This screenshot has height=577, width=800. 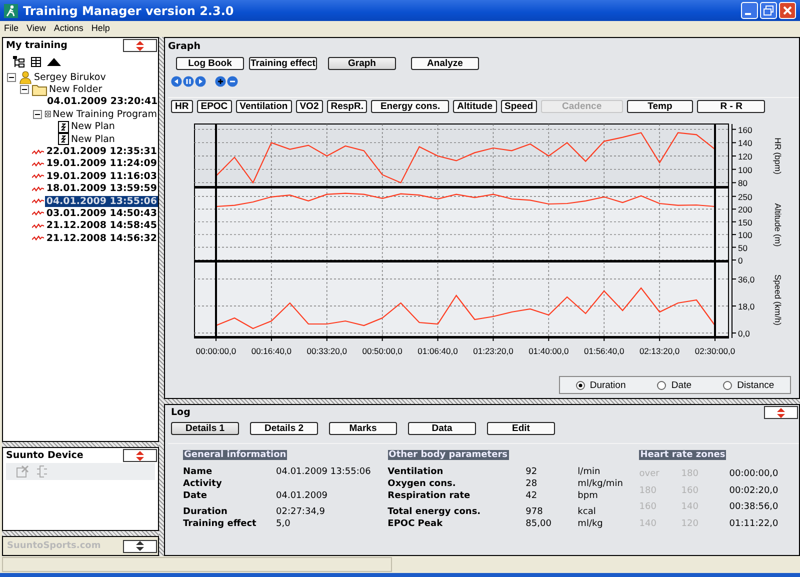 I want to click on view-tab: Graph, so click(x=362, y=63).